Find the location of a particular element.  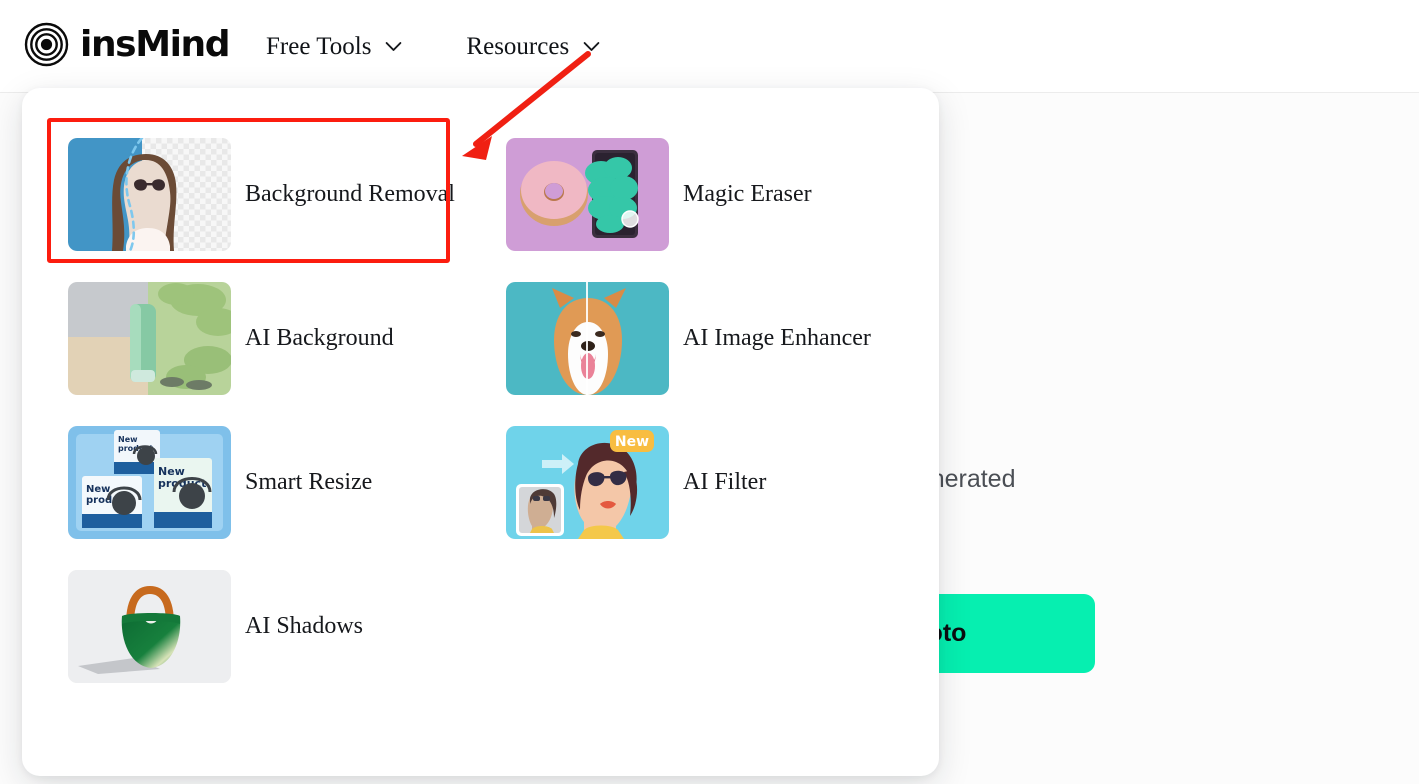

tool-item-label: AI Background is located at coordinates (319, 337).